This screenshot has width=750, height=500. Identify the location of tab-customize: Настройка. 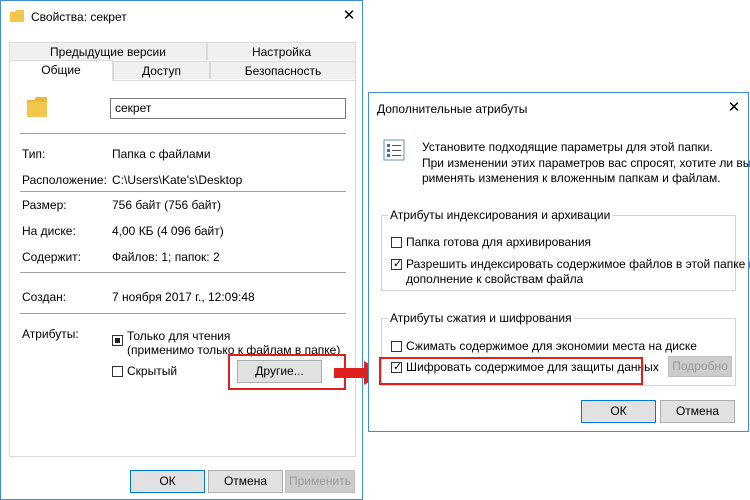
(281, 51).